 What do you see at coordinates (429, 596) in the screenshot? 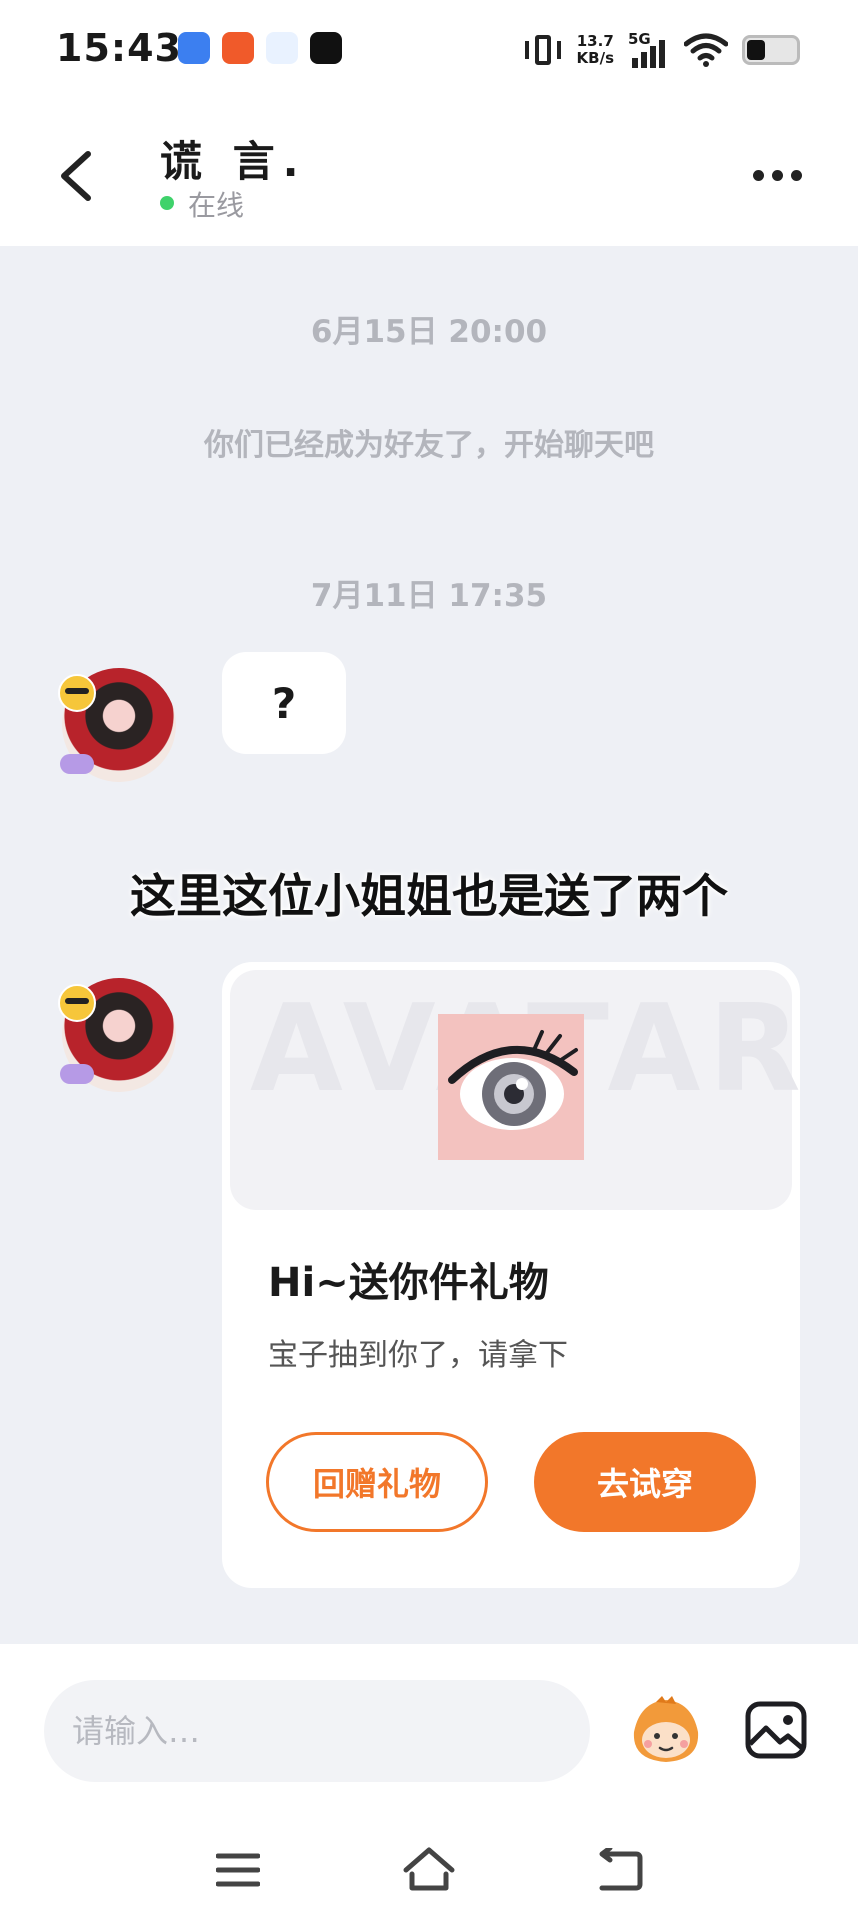
I see `chat-timestamp: 7月11日 17:35` at bounding box center [429, 596].